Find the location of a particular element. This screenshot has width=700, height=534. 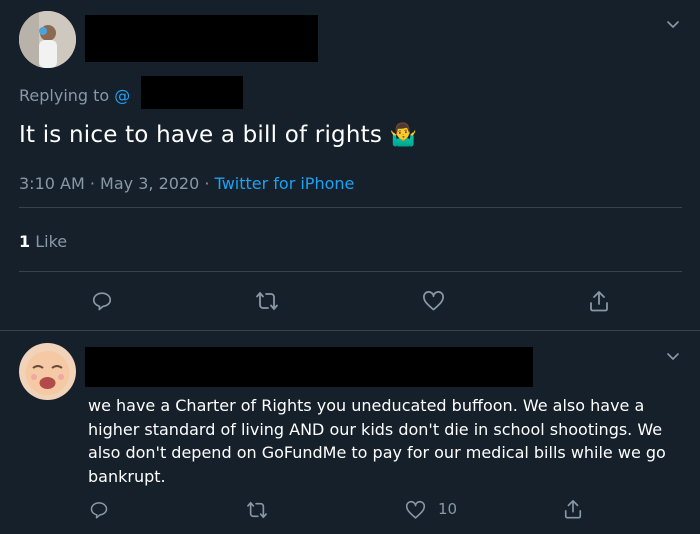

replying-to: Replying to @ is located at coordinates (74, 95).